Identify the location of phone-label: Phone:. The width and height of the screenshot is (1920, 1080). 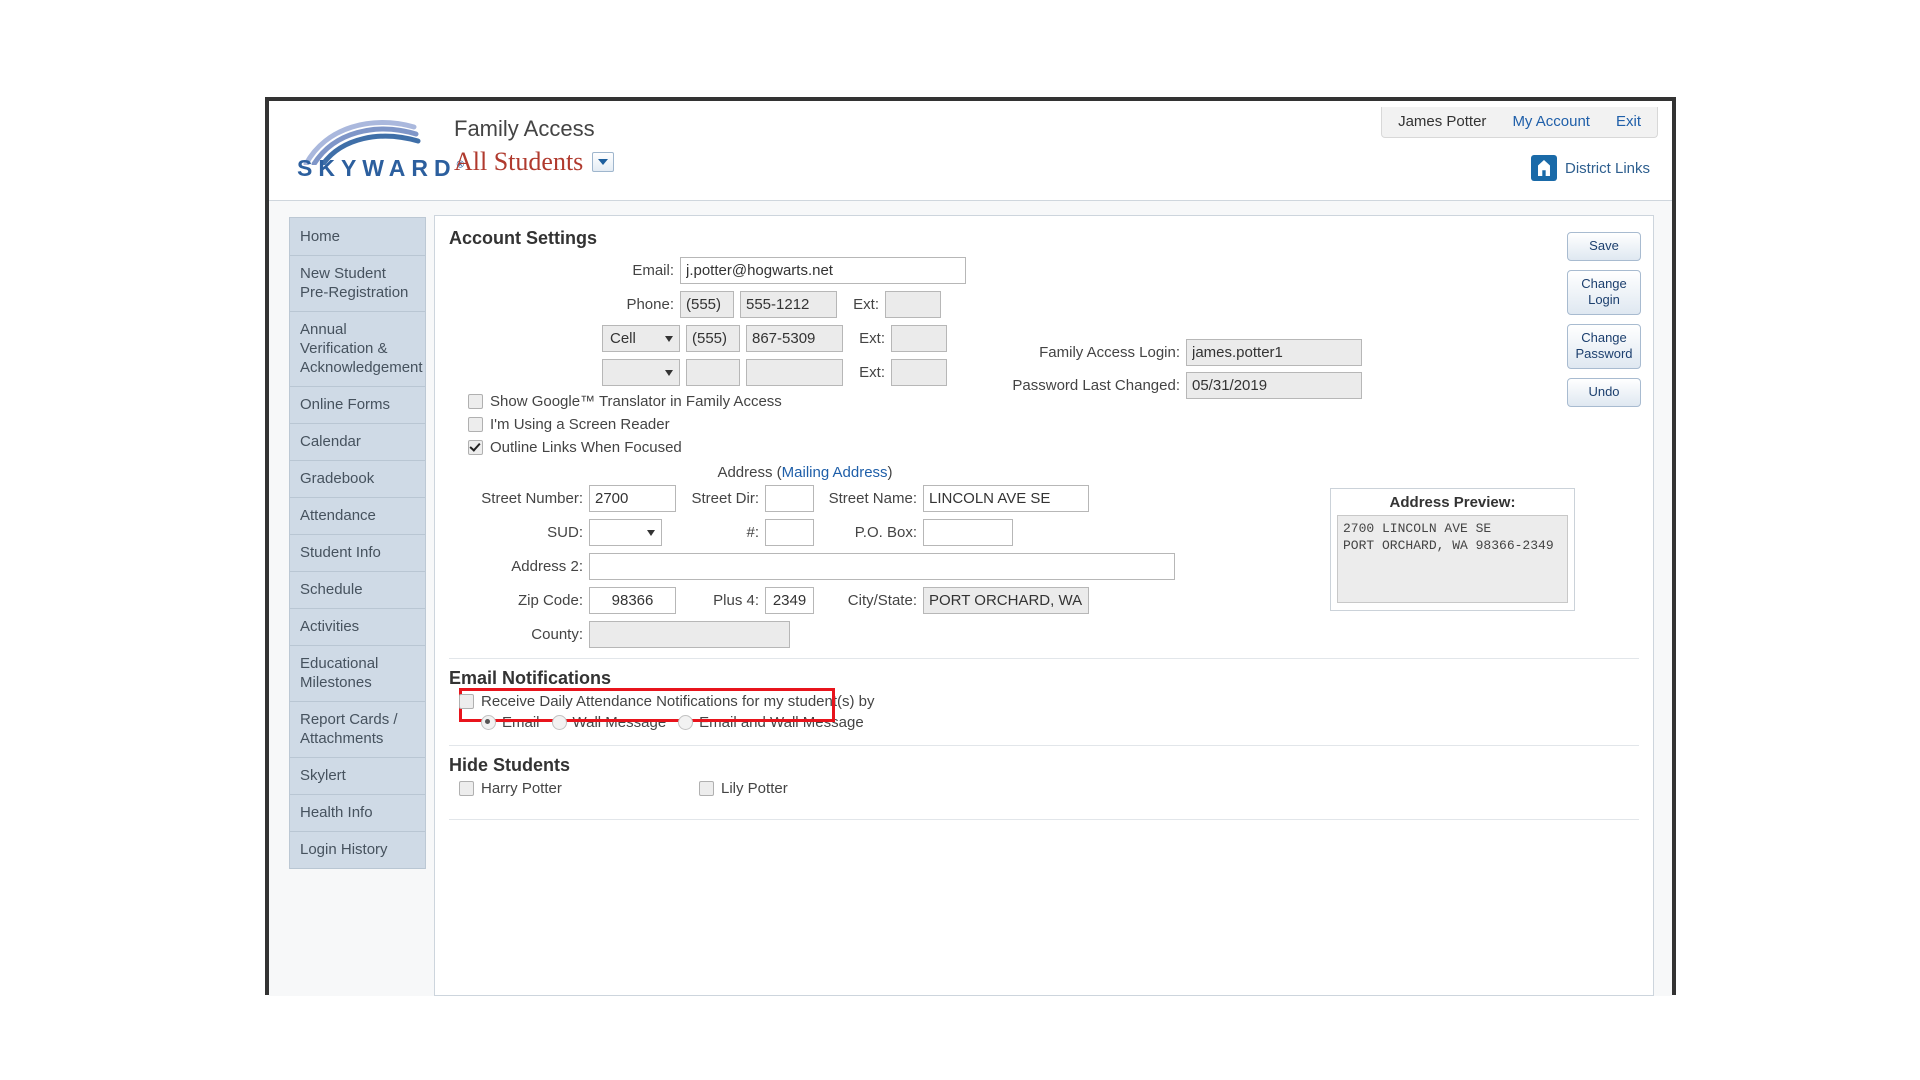
(650, 304).